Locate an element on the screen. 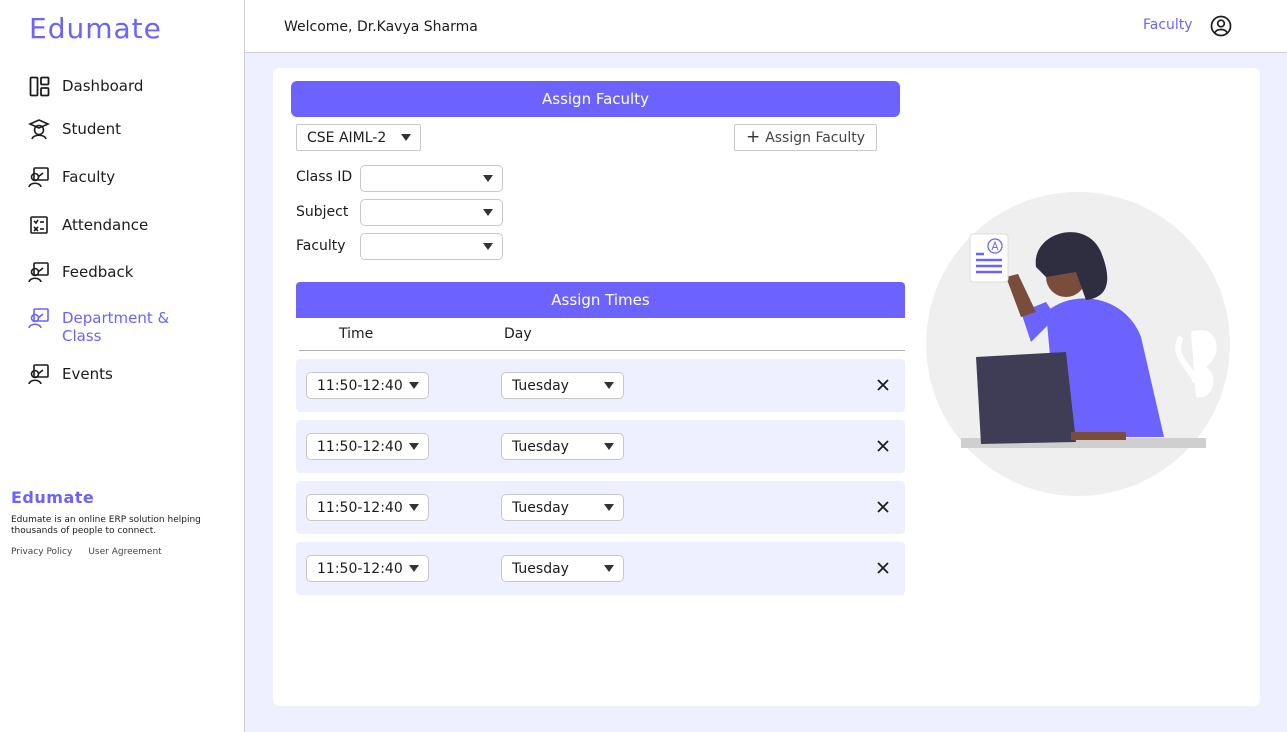  sidebar-item-dashboard: Dashboard is located at coordinates (85, 86).